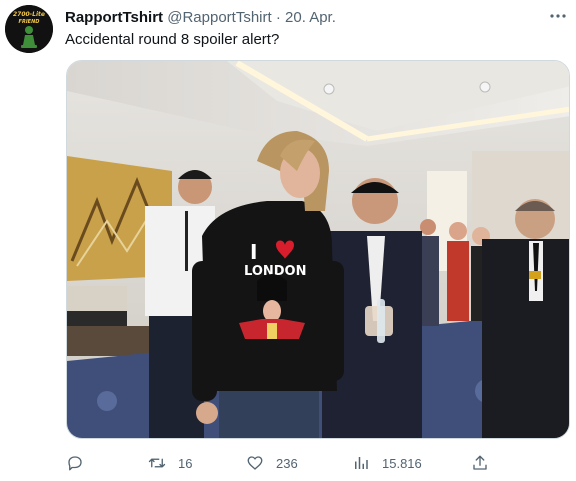  Describe the element at coordinates (170, 463) in the screenshot. I see `repost-button: 16` at that location.